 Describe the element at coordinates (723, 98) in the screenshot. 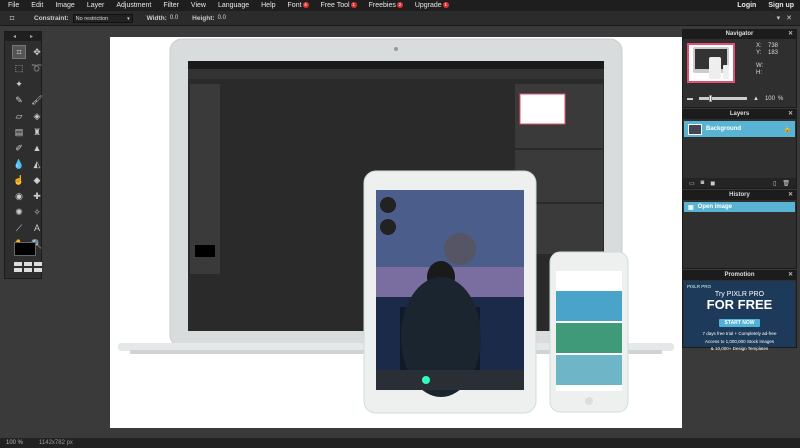

I see `zoom-slider` at that location.